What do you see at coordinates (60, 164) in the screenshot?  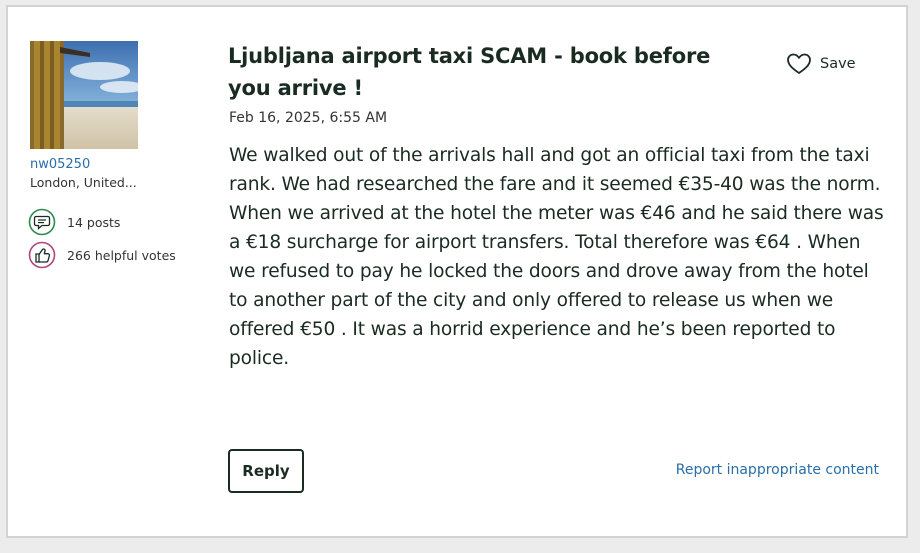 I see `author-username: nw05250` at bounding box center [60, 164].